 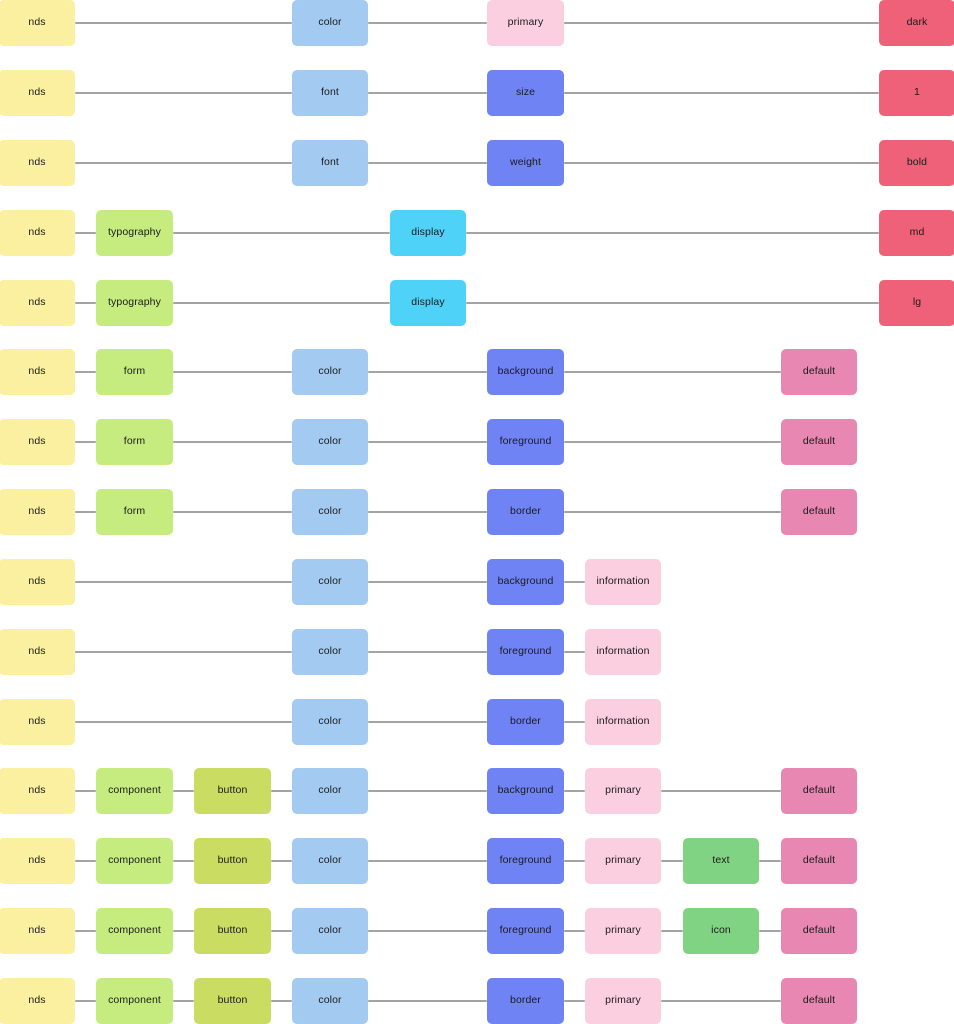 What do you see at coordinates (916, 93) in the screenshot?
I see `node-value: 1` at bounding box center [916, 93].